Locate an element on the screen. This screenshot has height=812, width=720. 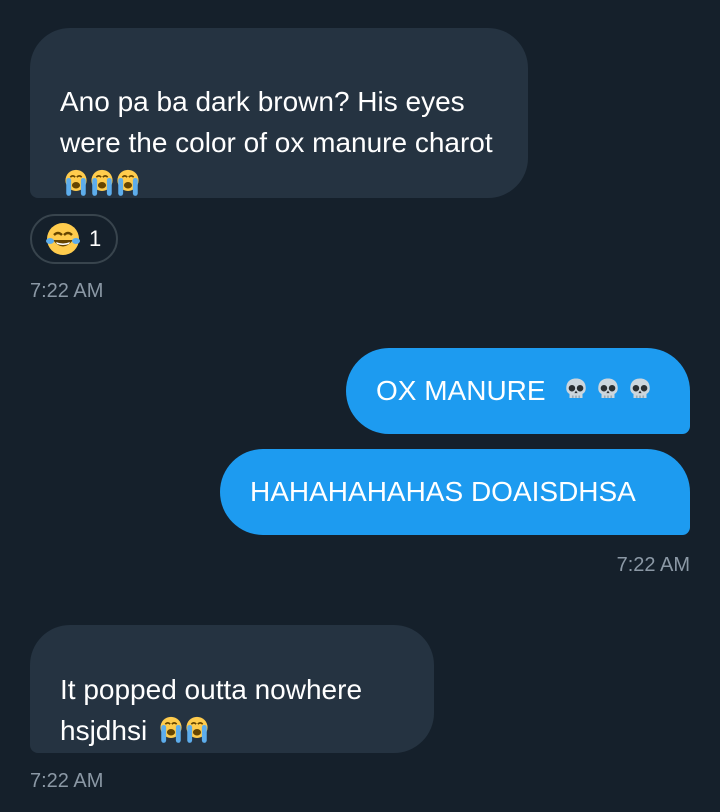
reaction-pill: 1 is located at coordinates (74, 239).